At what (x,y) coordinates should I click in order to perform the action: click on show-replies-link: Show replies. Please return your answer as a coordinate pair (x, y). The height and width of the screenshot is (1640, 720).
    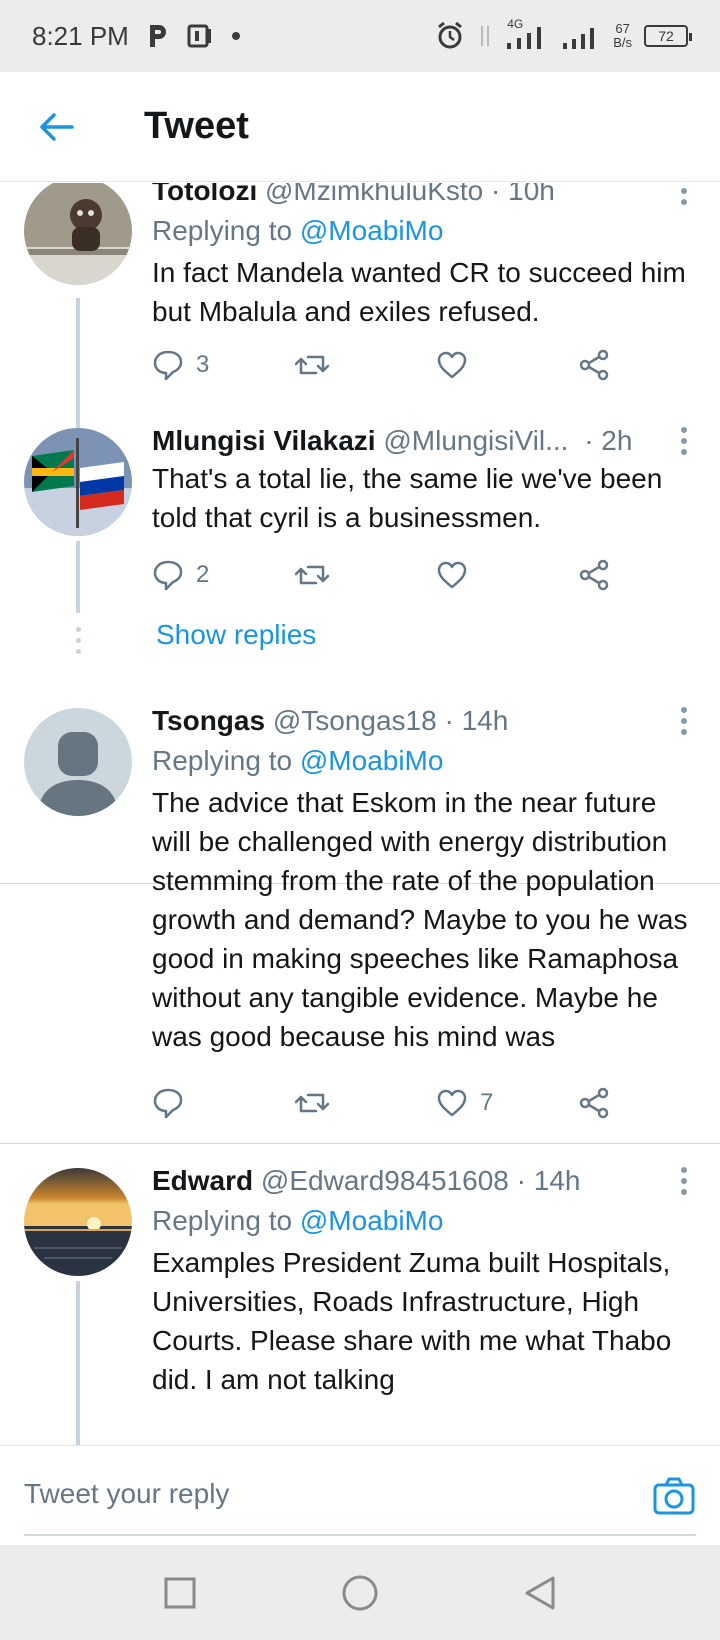
    Looking at the image, I should click on (236, 635).